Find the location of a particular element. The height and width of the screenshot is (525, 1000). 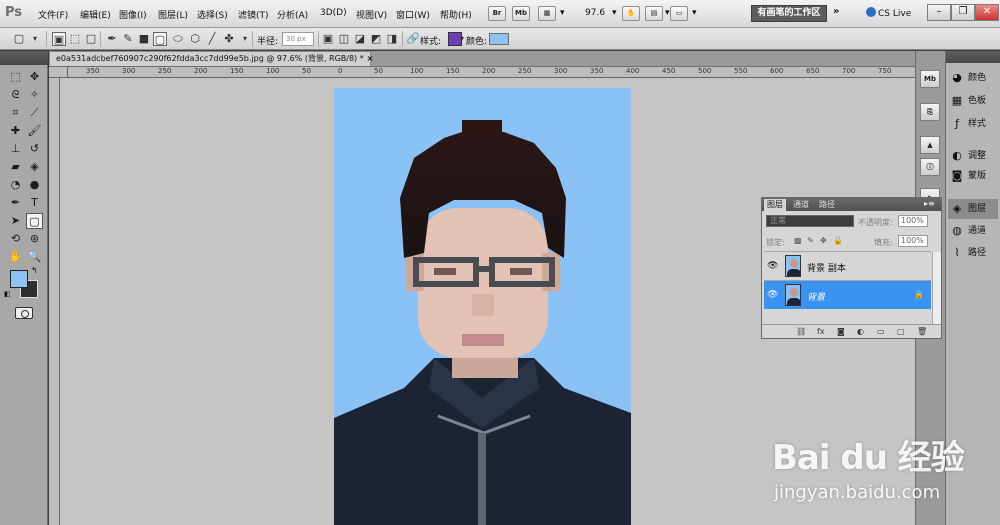

menu-help: 帮助(H) is located at coordinates (456, 14).